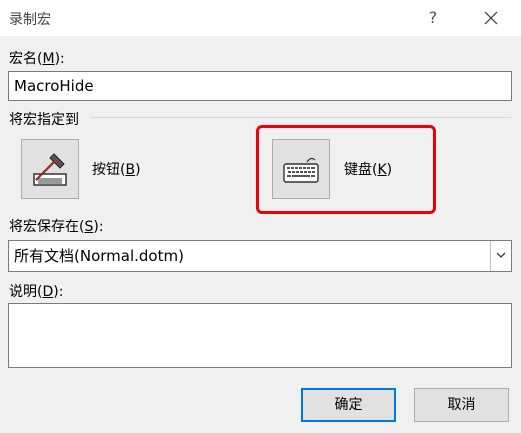 The image size is (521, 433). I want to click on button-toolbar-icon, so click(50, 169).